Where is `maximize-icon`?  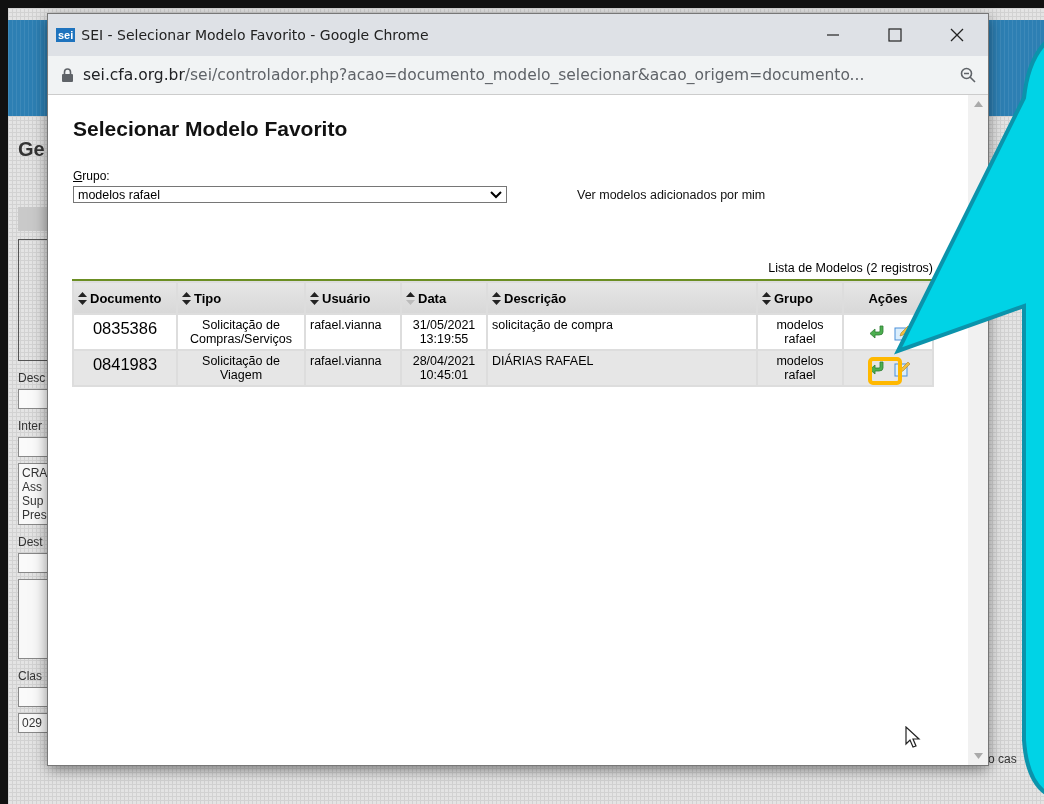
maximize-icon is located at coordinates (895, 35).